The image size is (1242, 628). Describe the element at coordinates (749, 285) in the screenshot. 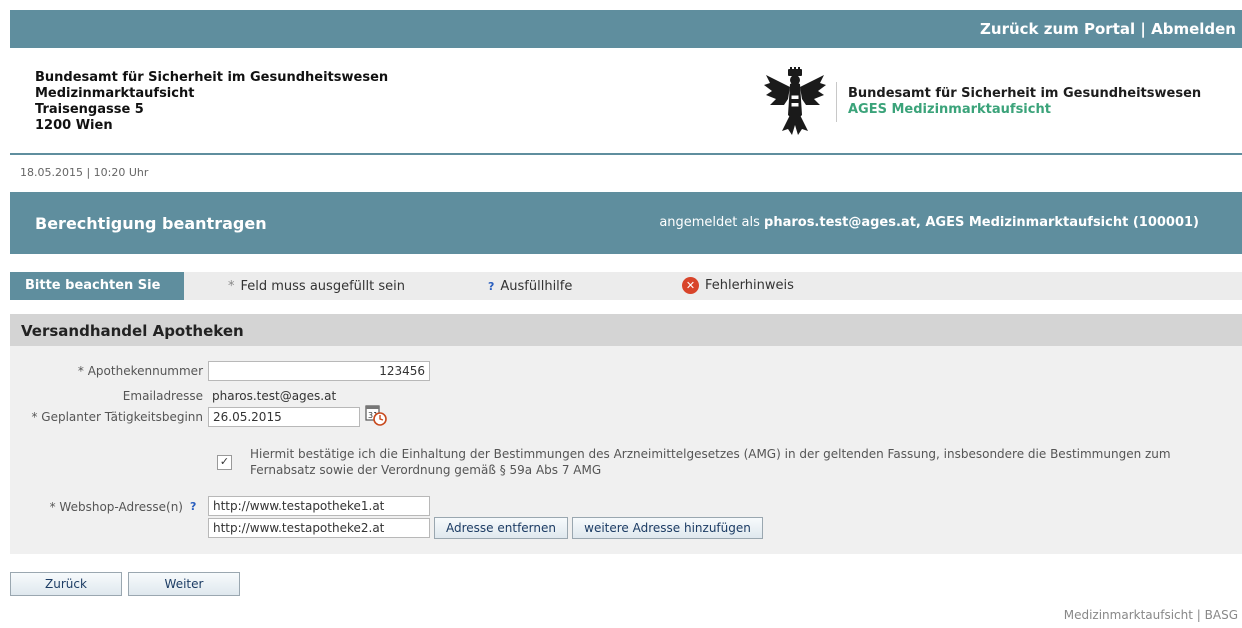

I see `error-text: Fehlerhinweis` at that location.